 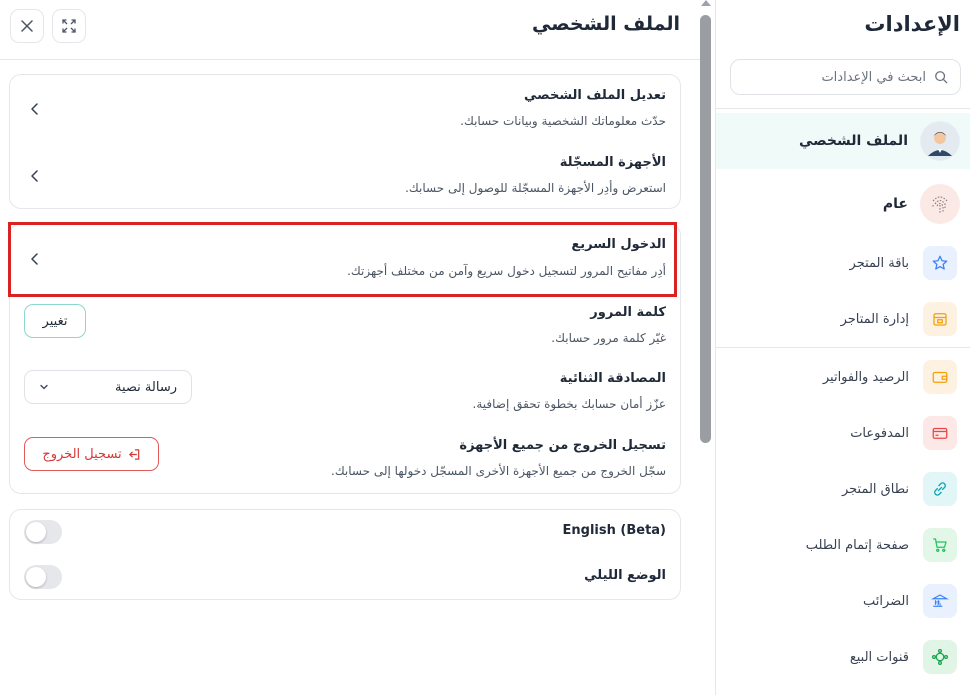 I want to click on sidebar-item-profile: الملف الشخصي, so click(x=843, y=141).